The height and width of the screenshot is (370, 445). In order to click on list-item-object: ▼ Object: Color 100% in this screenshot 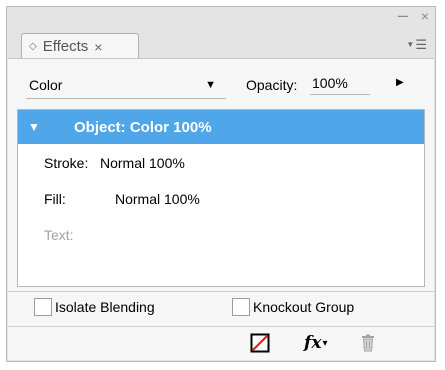, I will do `click(221, 127)`.